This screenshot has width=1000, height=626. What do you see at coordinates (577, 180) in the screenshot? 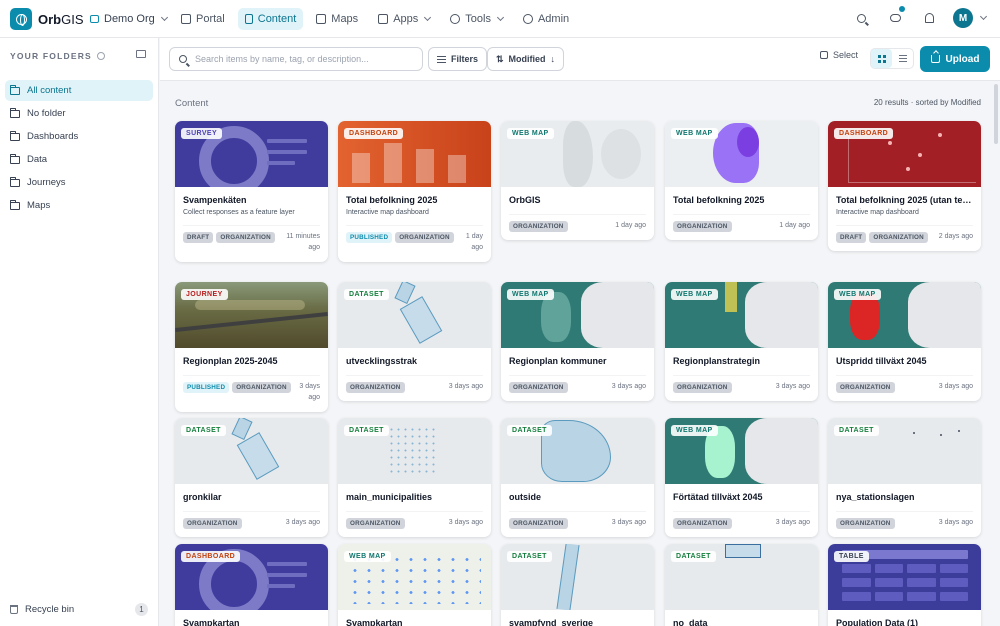
I see `content-card: WEB MAP OrbGIS ORGANIZATION 1 day ago` at bounding box center [577, 180].